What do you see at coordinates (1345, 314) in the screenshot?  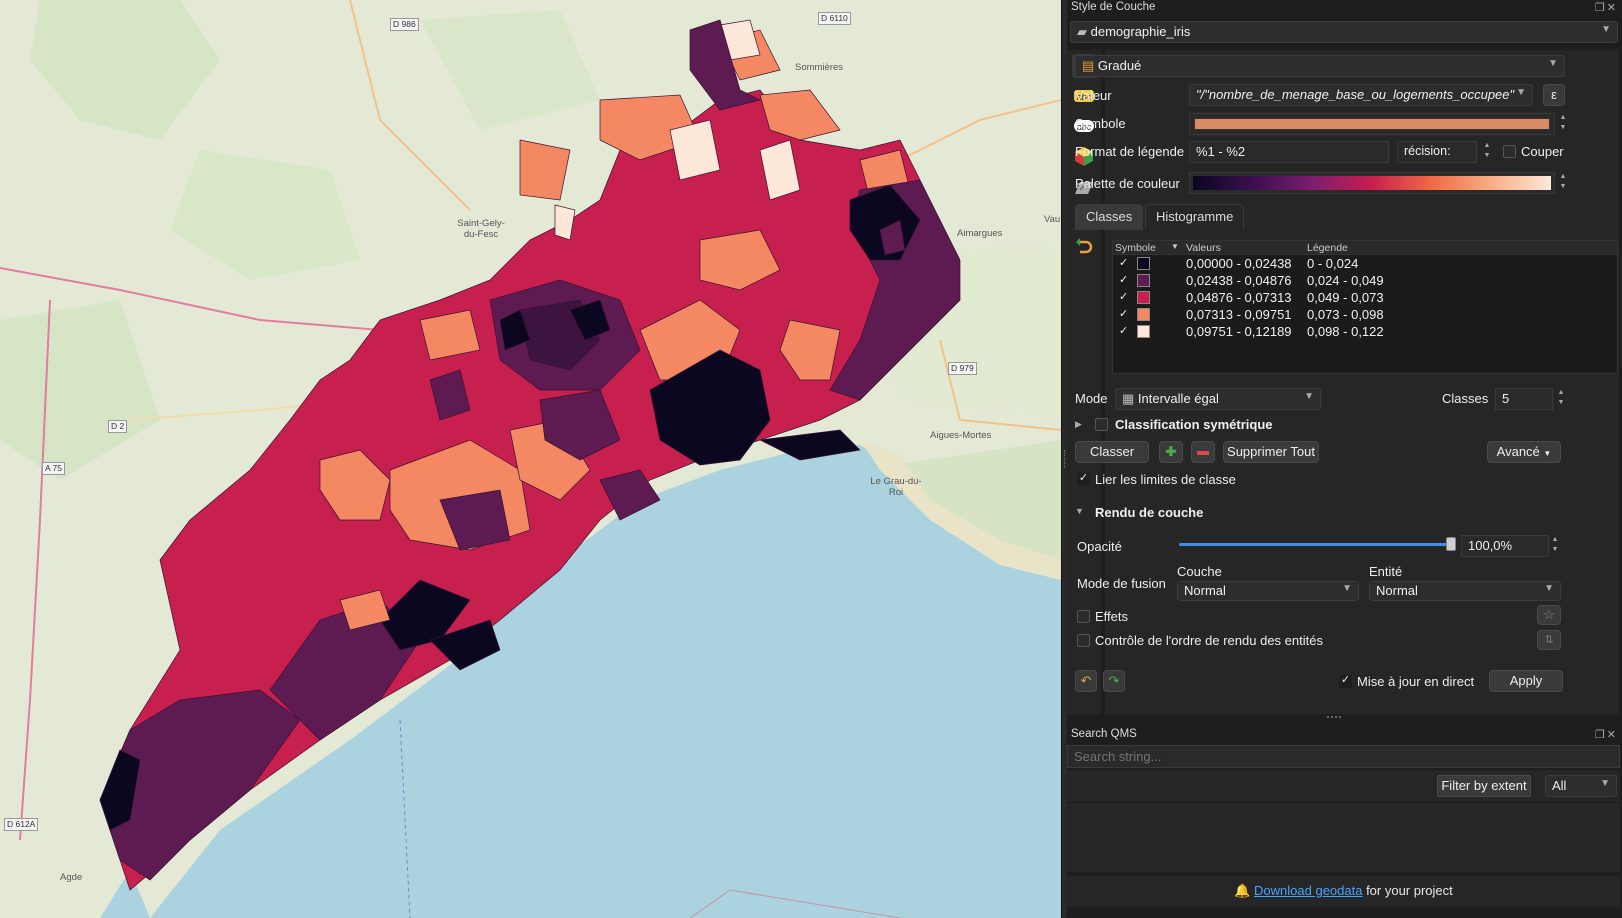 I see `class-legend: 0,073 - 0,098` at bounding box center [1345, 314].